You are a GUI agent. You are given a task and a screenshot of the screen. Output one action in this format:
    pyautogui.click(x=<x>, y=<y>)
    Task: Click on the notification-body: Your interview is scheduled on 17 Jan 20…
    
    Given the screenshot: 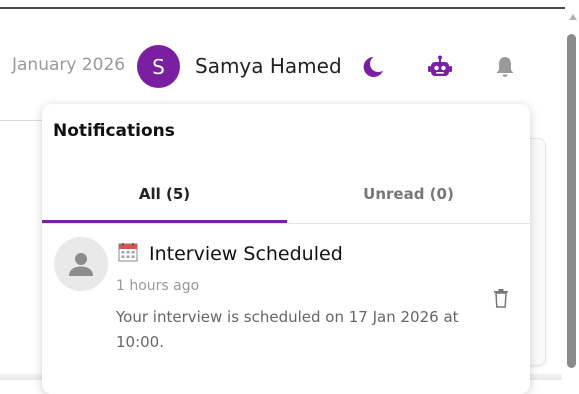 What is the action you would take?
    pyautogui.click(x=287, y=329)
    